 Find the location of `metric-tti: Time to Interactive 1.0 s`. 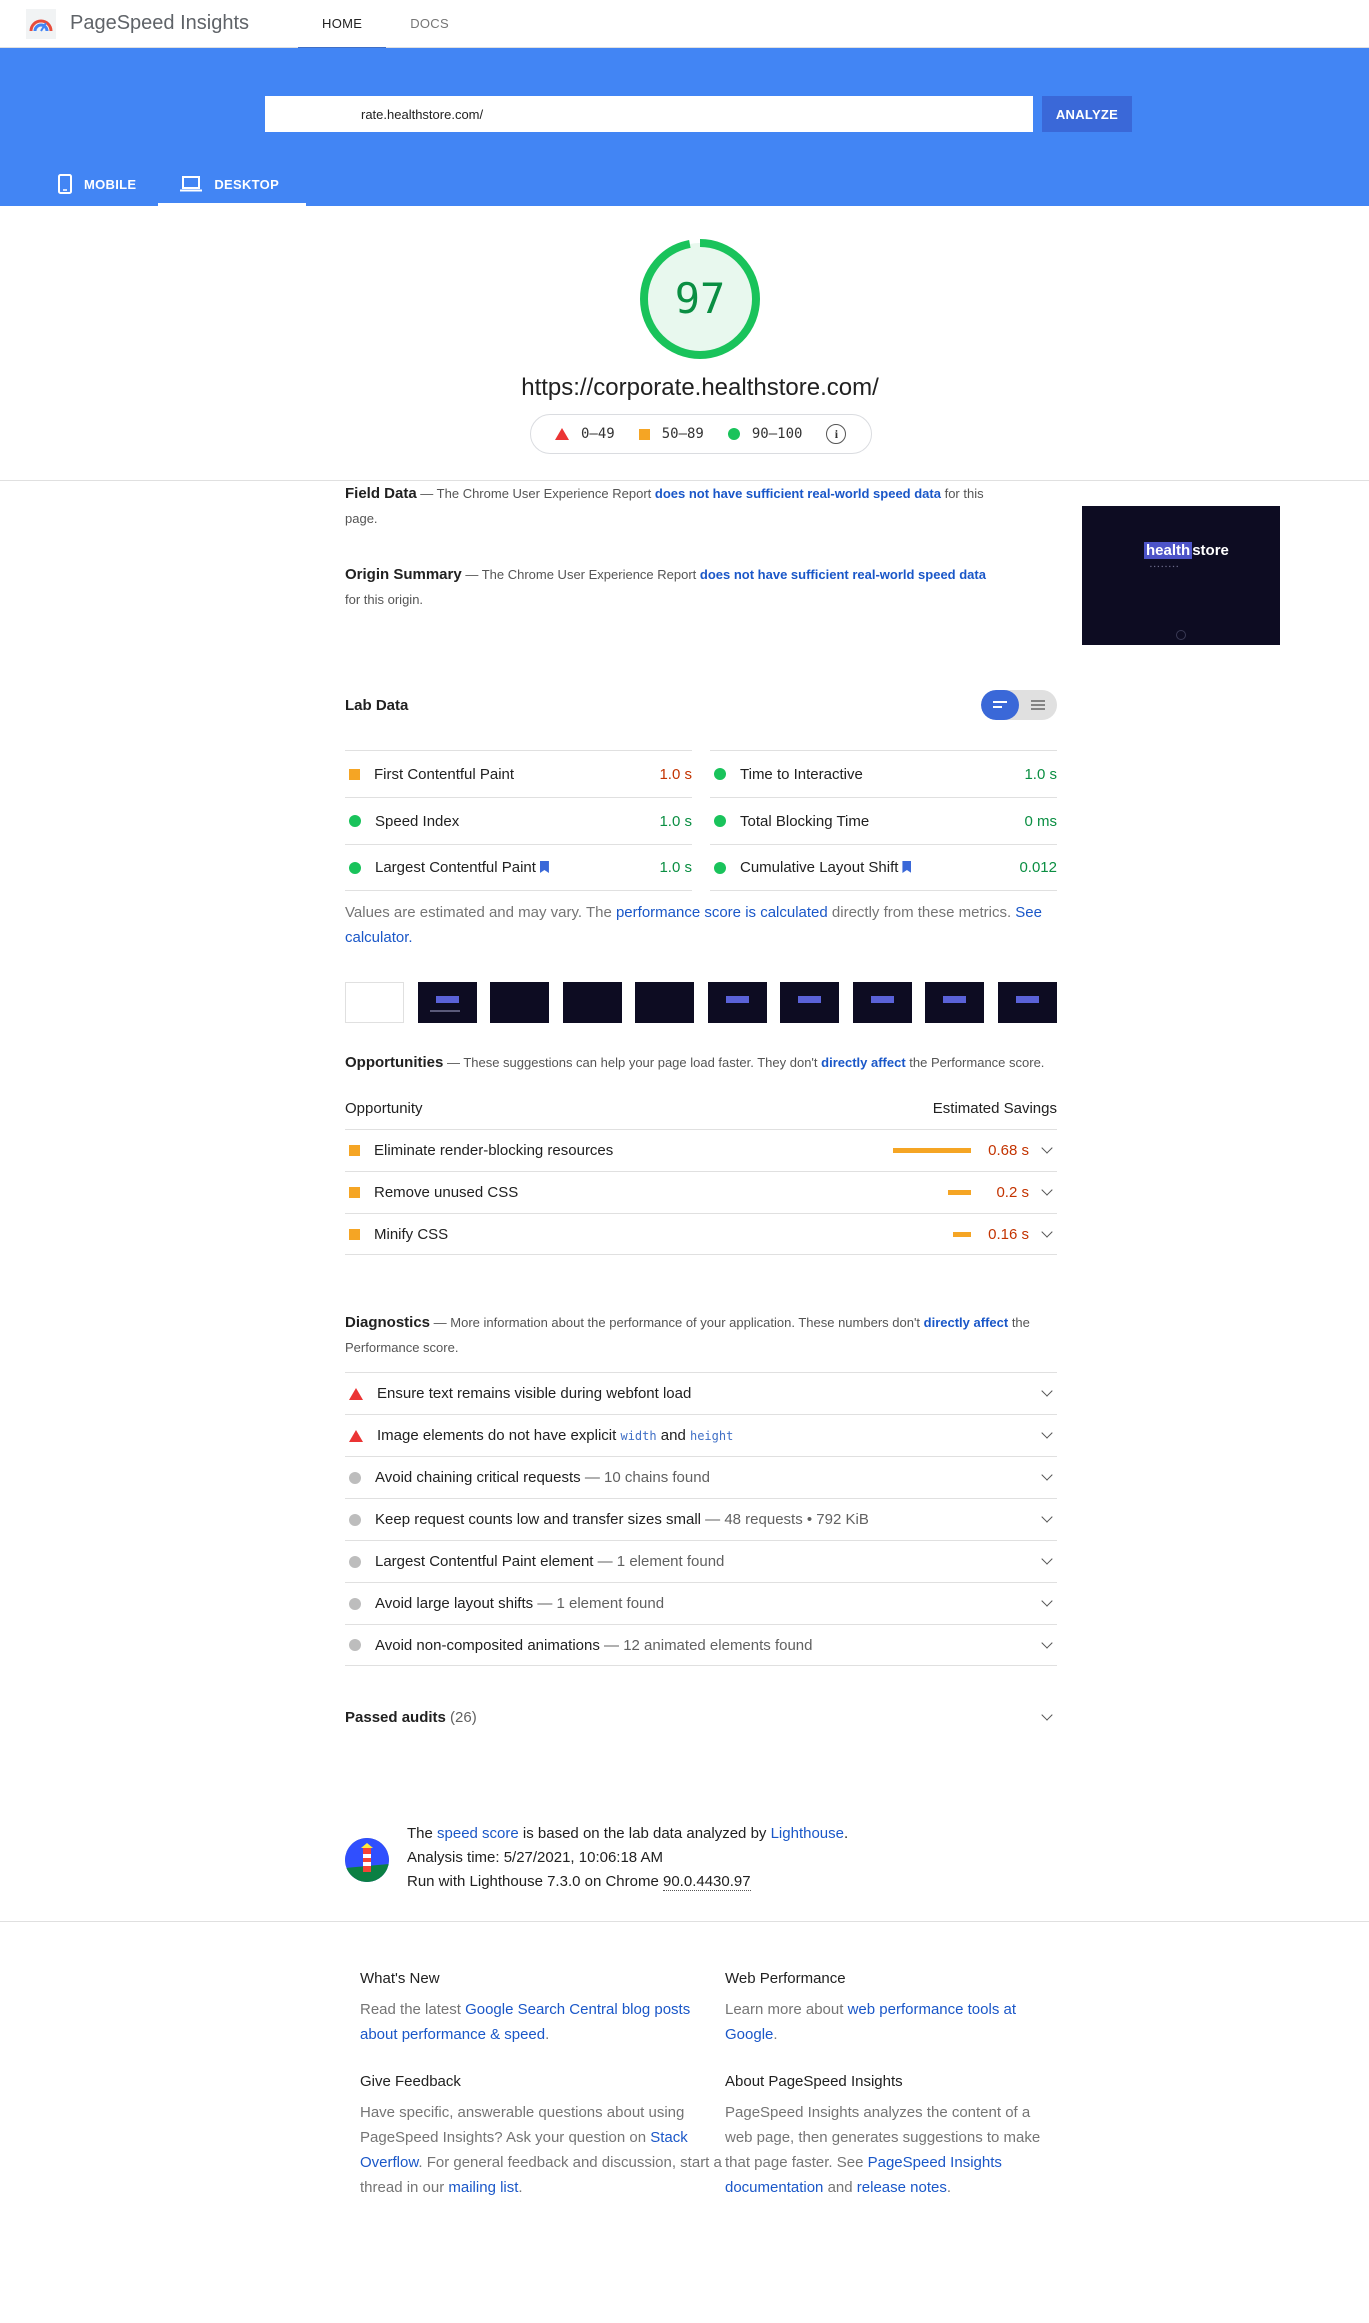

metric-tti: Time to Interactive 1.0 s is located at coordinates (883, 773).